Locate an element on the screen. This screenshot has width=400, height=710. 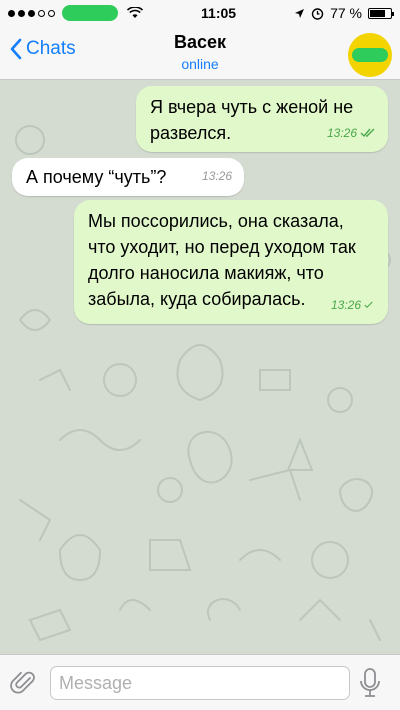
chat-title: Васек is located at coordinates (200, 42).